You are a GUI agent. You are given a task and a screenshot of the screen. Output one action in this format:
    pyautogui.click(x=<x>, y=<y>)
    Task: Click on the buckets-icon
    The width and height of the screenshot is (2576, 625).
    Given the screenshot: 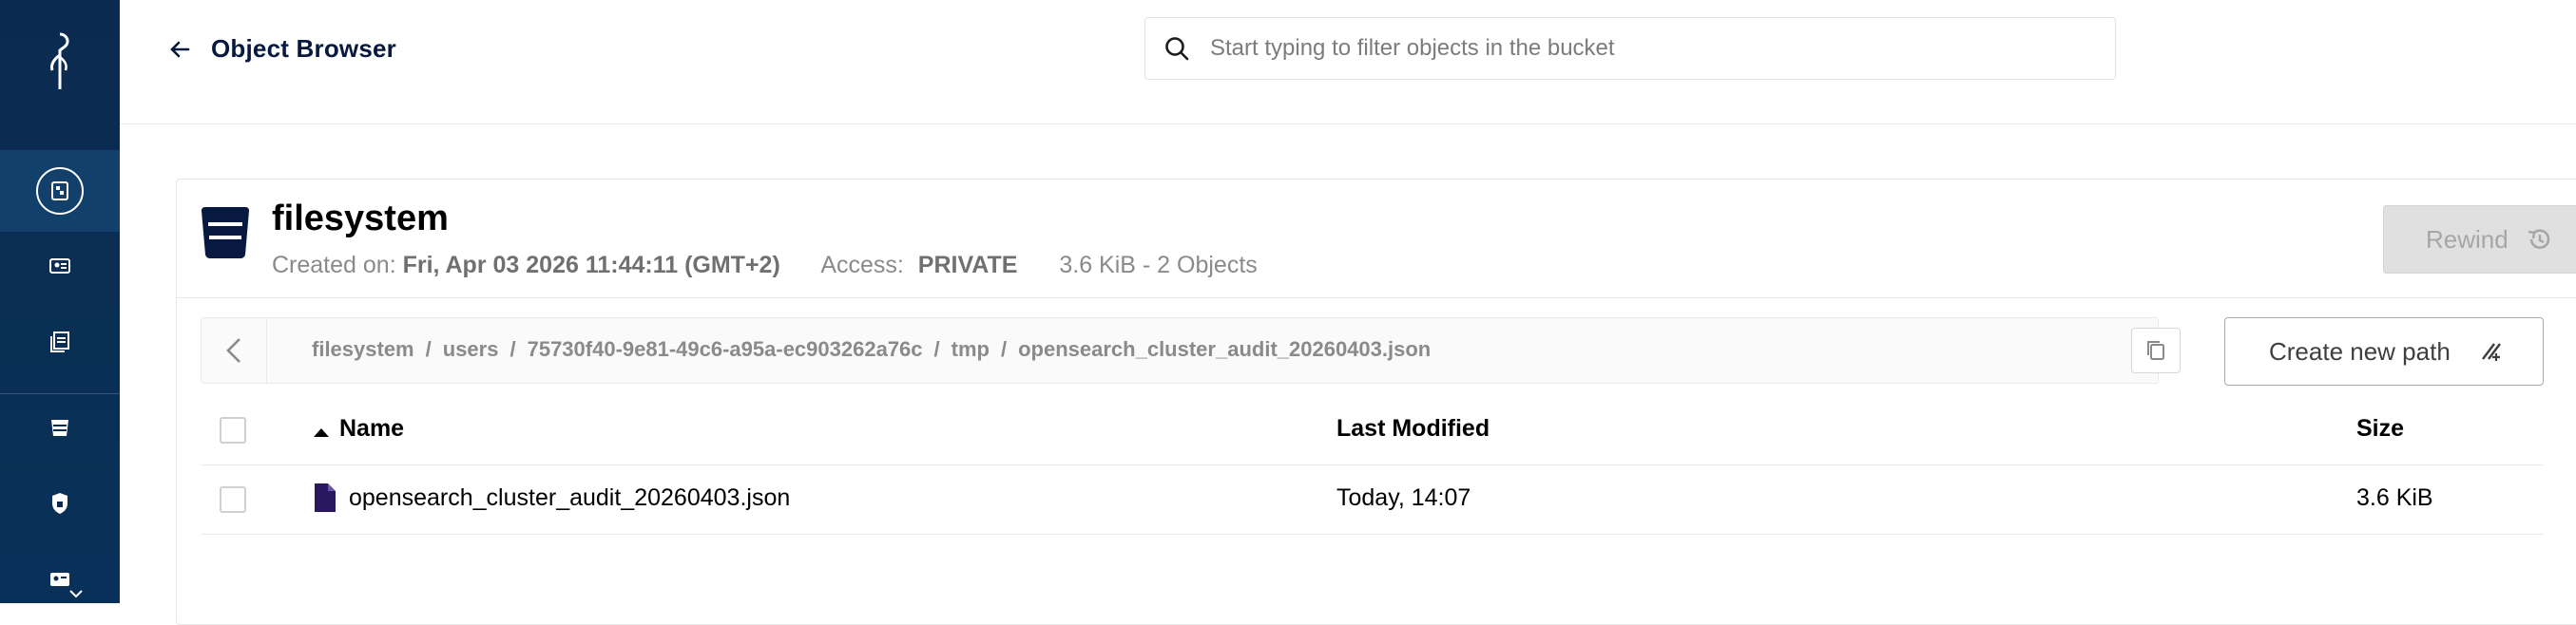 What is the action you would take?
    pyautogui.click(x=60, y=427)
    